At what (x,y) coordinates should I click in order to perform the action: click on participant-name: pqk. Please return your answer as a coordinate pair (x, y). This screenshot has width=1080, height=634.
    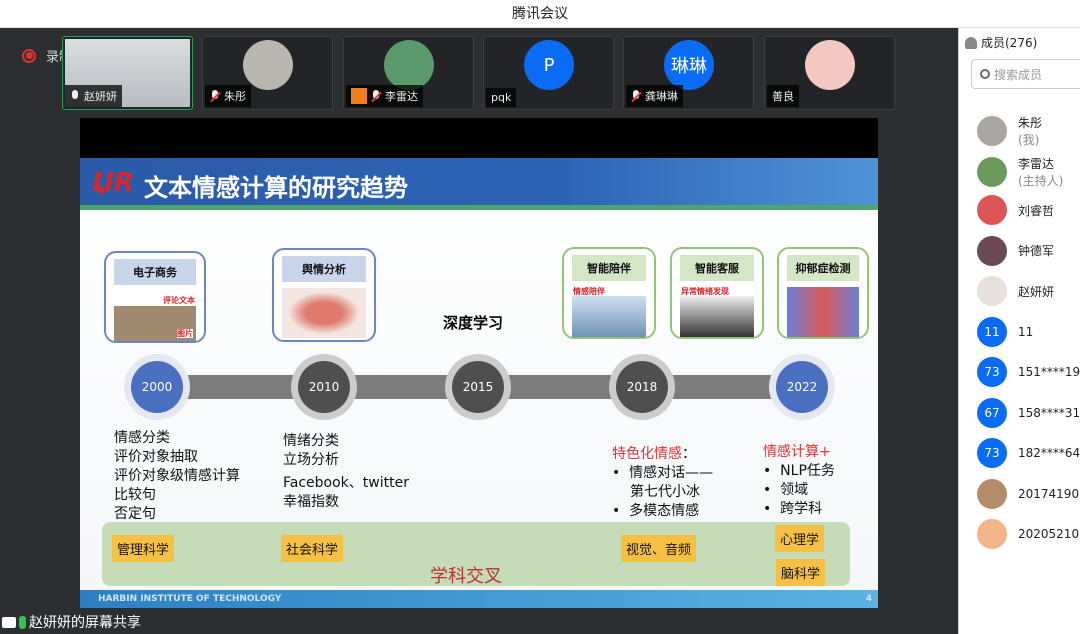
    Looking at the image, I should click on (501, 97).